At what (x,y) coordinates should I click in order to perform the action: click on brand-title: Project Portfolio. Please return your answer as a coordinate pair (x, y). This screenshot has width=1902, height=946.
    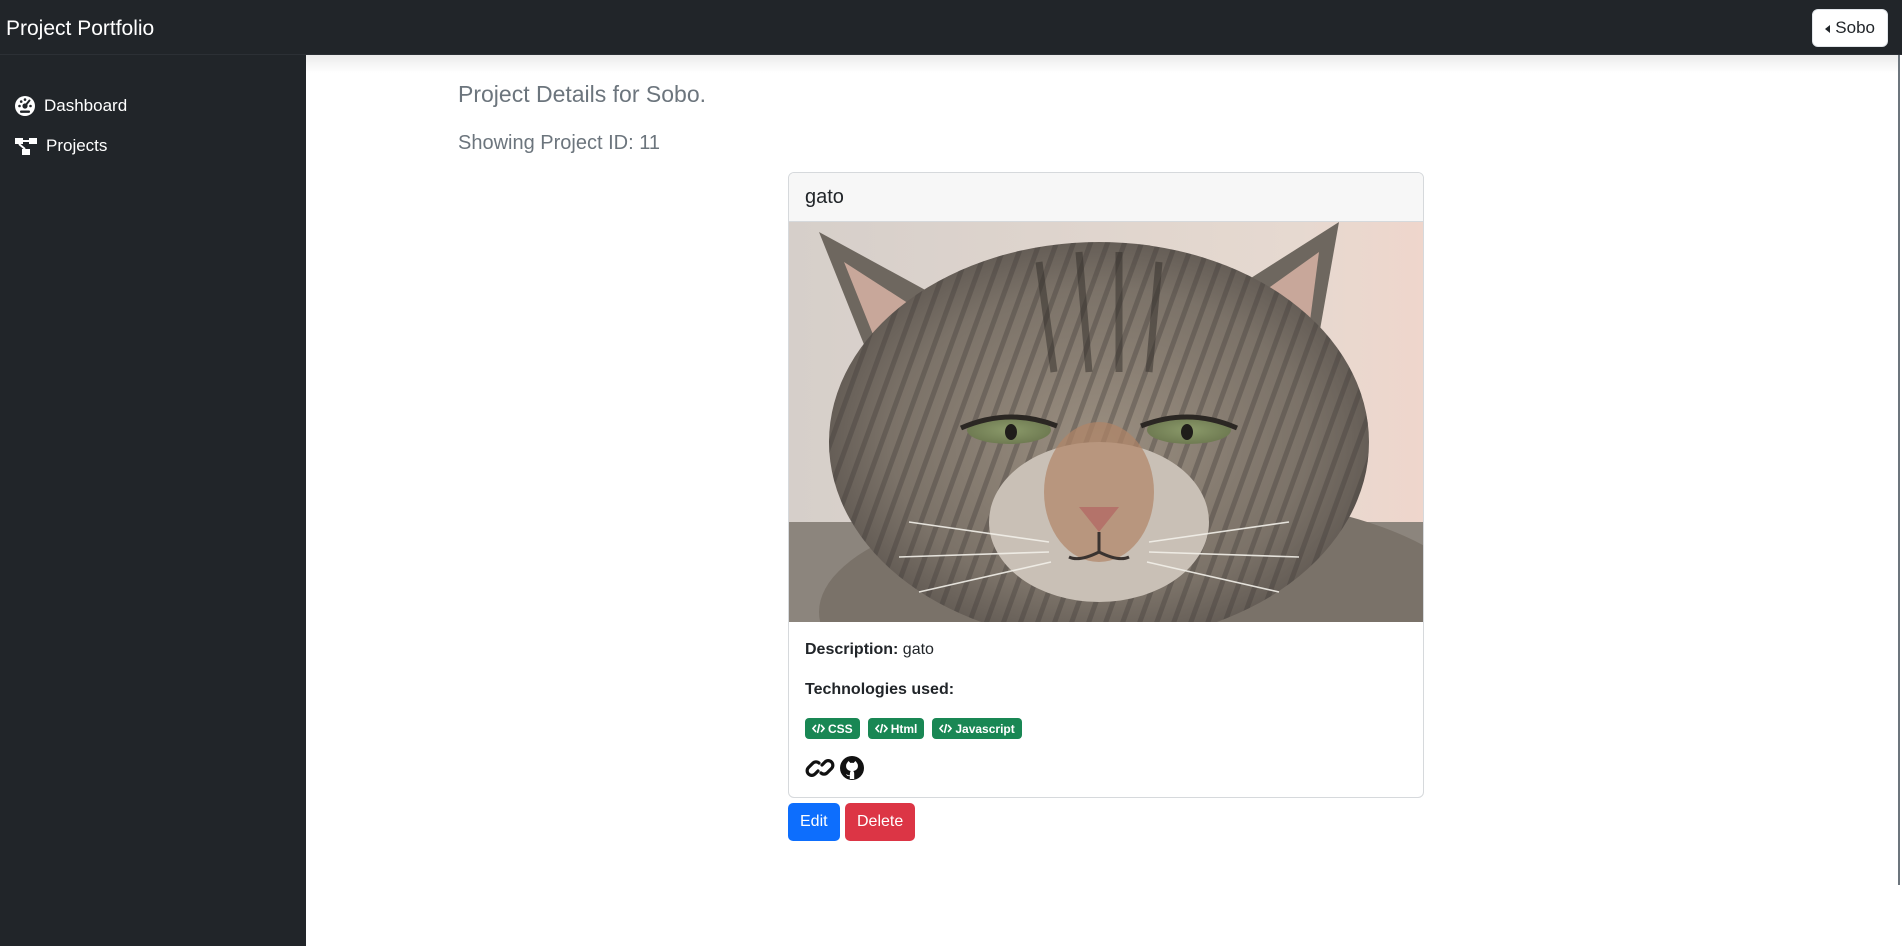
    Looking at the image, I should click on (80, 29).